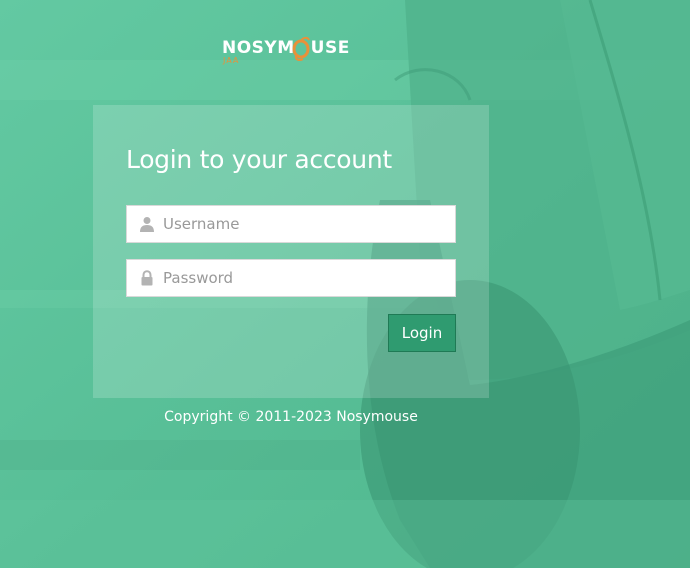 Image resolution: width=690 pixels, height=568 pixels. What do you see at coordinates (305, 224) in the screenshot?
I see `username-input` at bounding box center [305, 224].